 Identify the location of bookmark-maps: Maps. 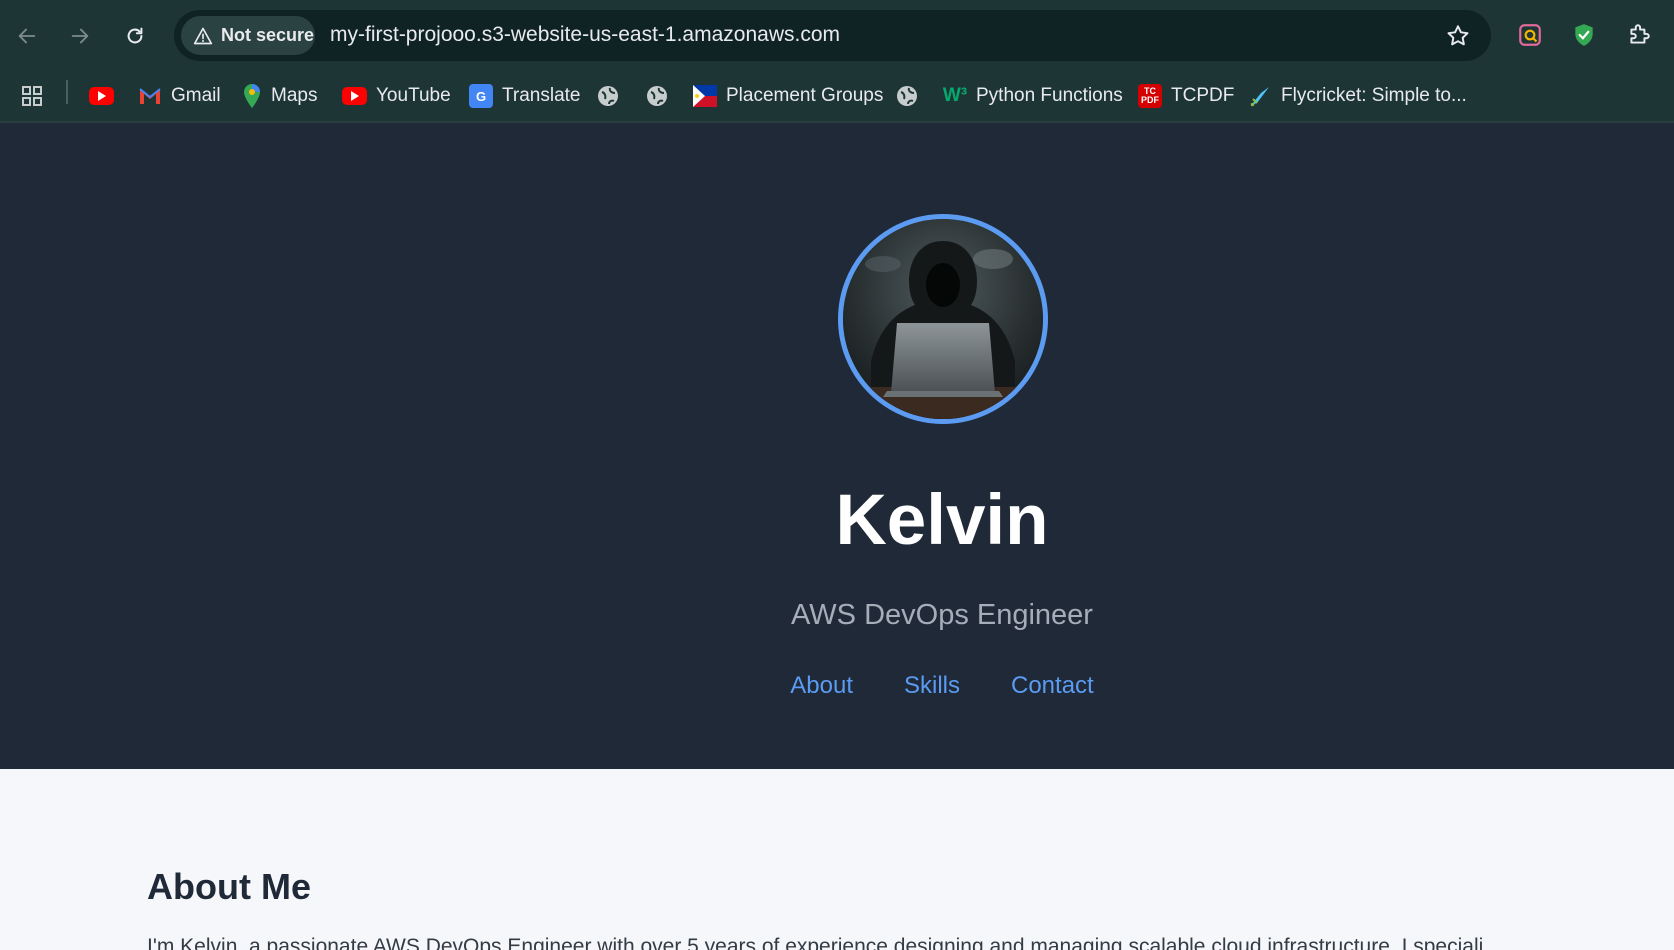
(279, 96).